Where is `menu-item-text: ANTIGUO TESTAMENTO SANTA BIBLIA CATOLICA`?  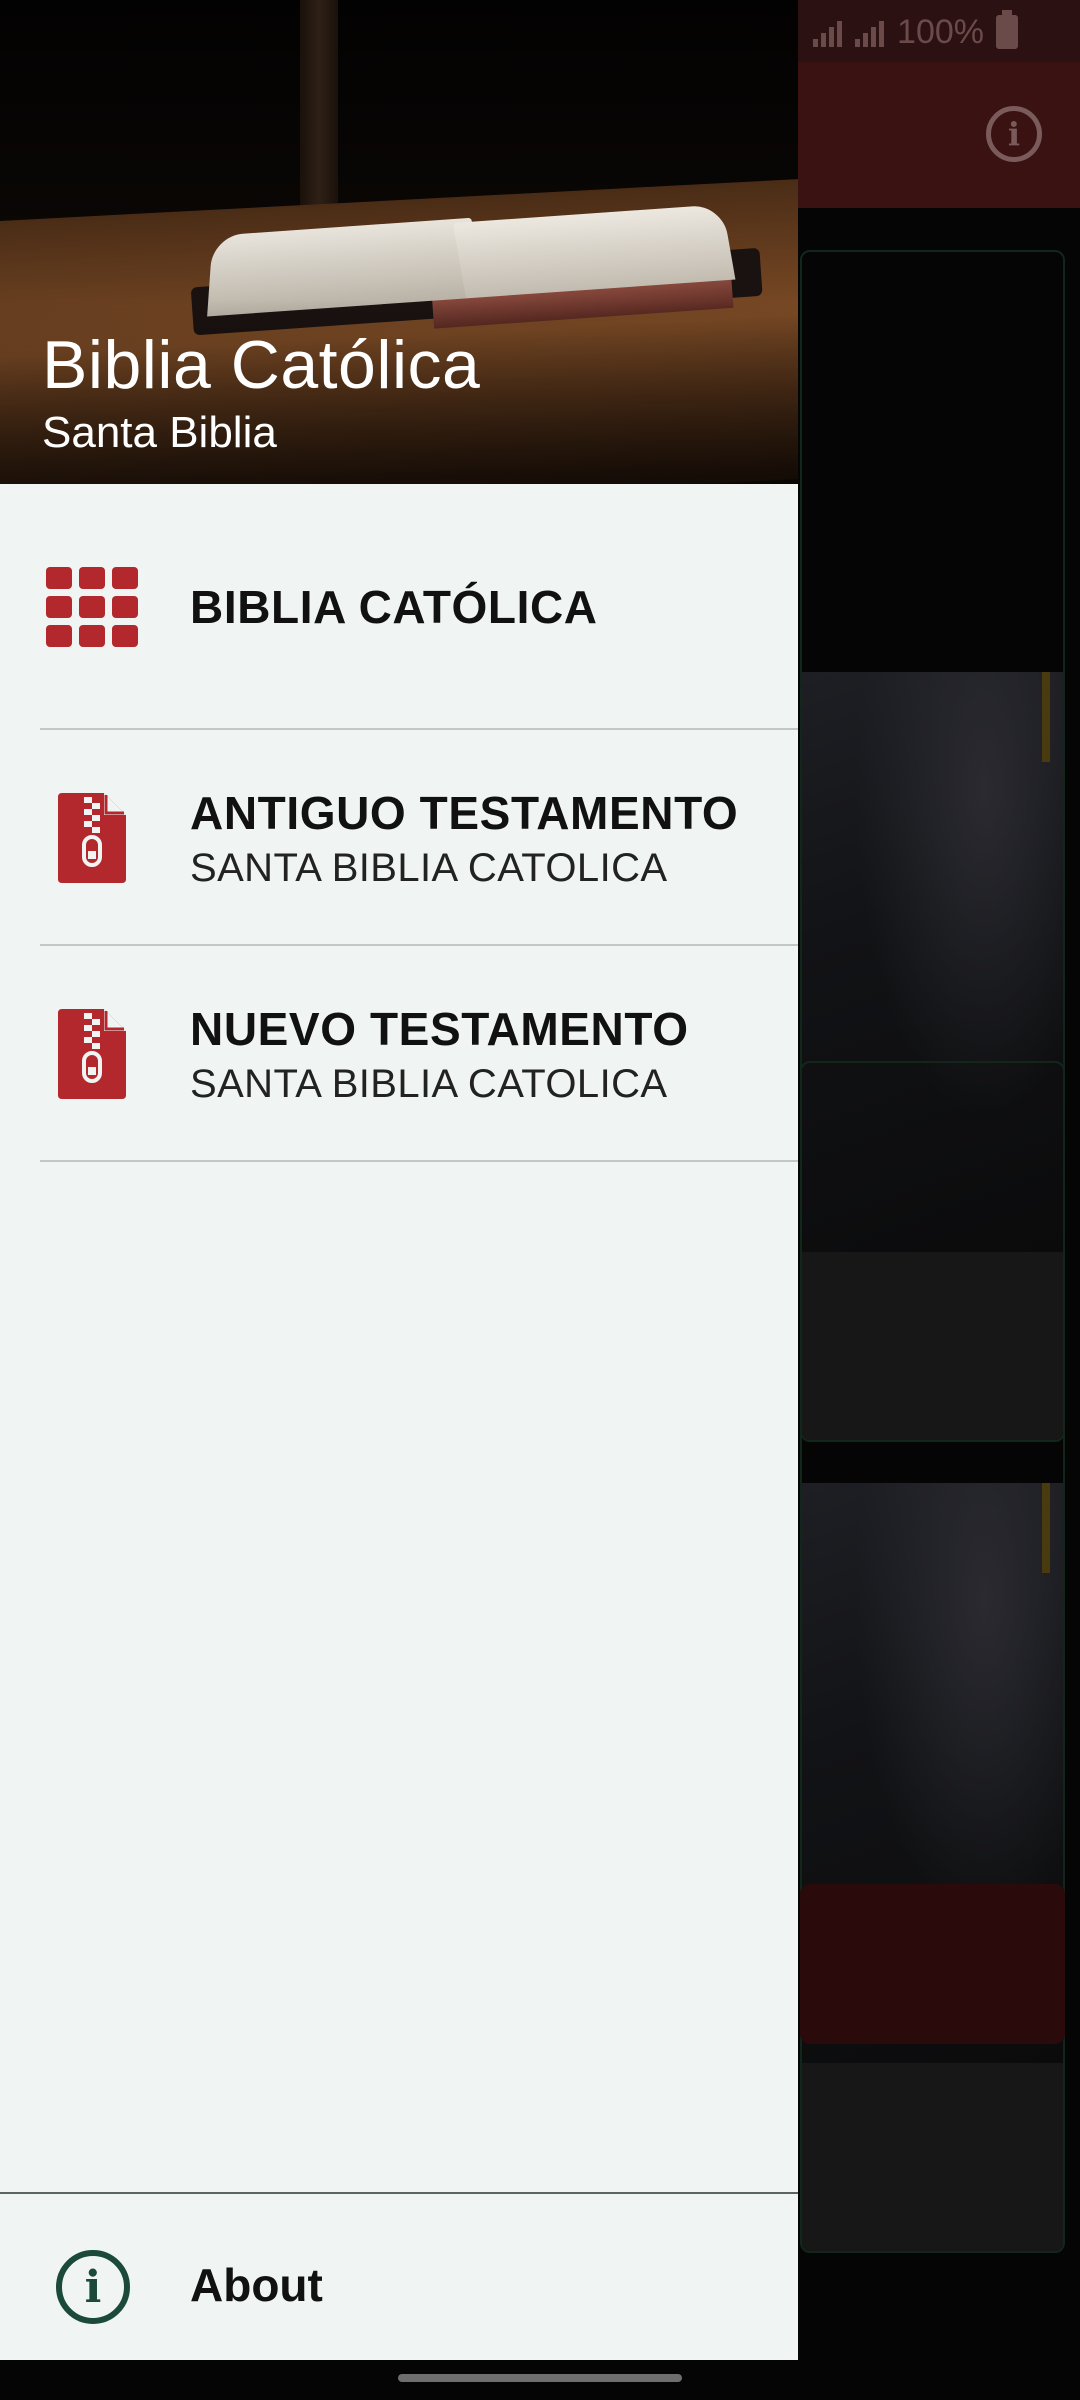
menu-item-text: ANTIGUO TESTAMENTO SANTA BIBLIA CATOLICA is located at coordinates (464, 838).